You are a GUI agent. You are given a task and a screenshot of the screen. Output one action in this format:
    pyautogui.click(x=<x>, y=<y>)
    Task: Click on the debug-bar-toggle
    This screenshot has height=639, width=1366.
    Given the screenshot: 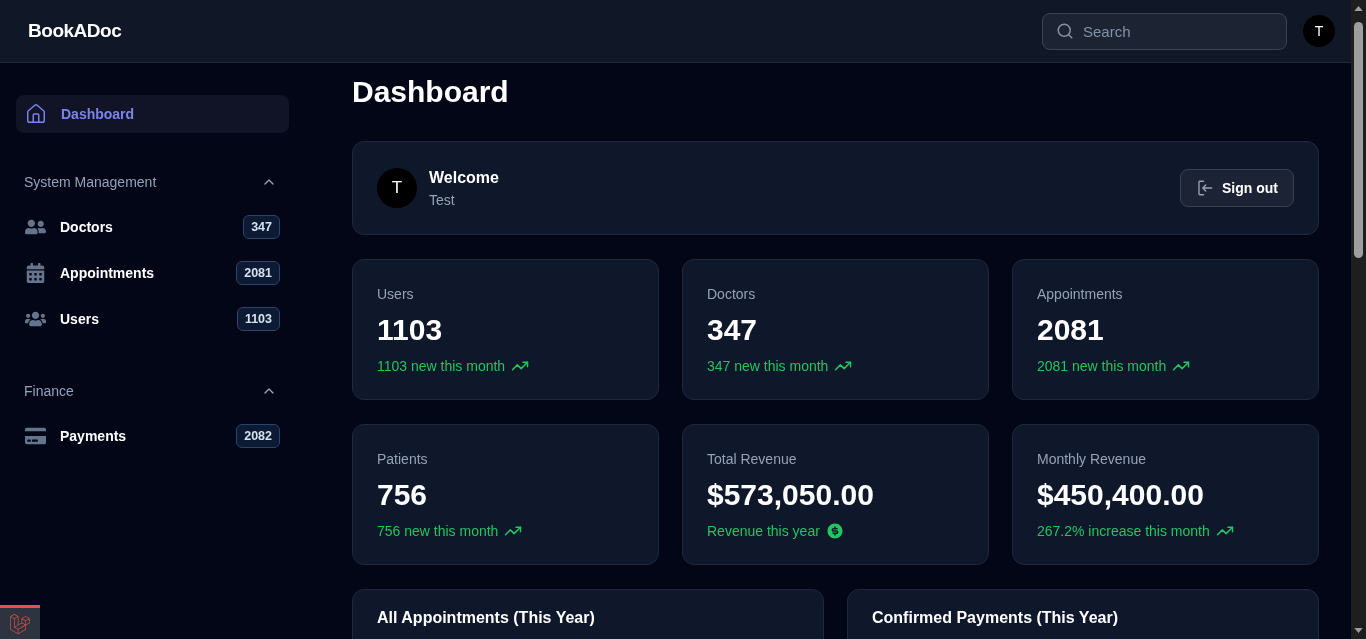 What is the action you would take?
    pyautogui.click(x=20, y=622)
    